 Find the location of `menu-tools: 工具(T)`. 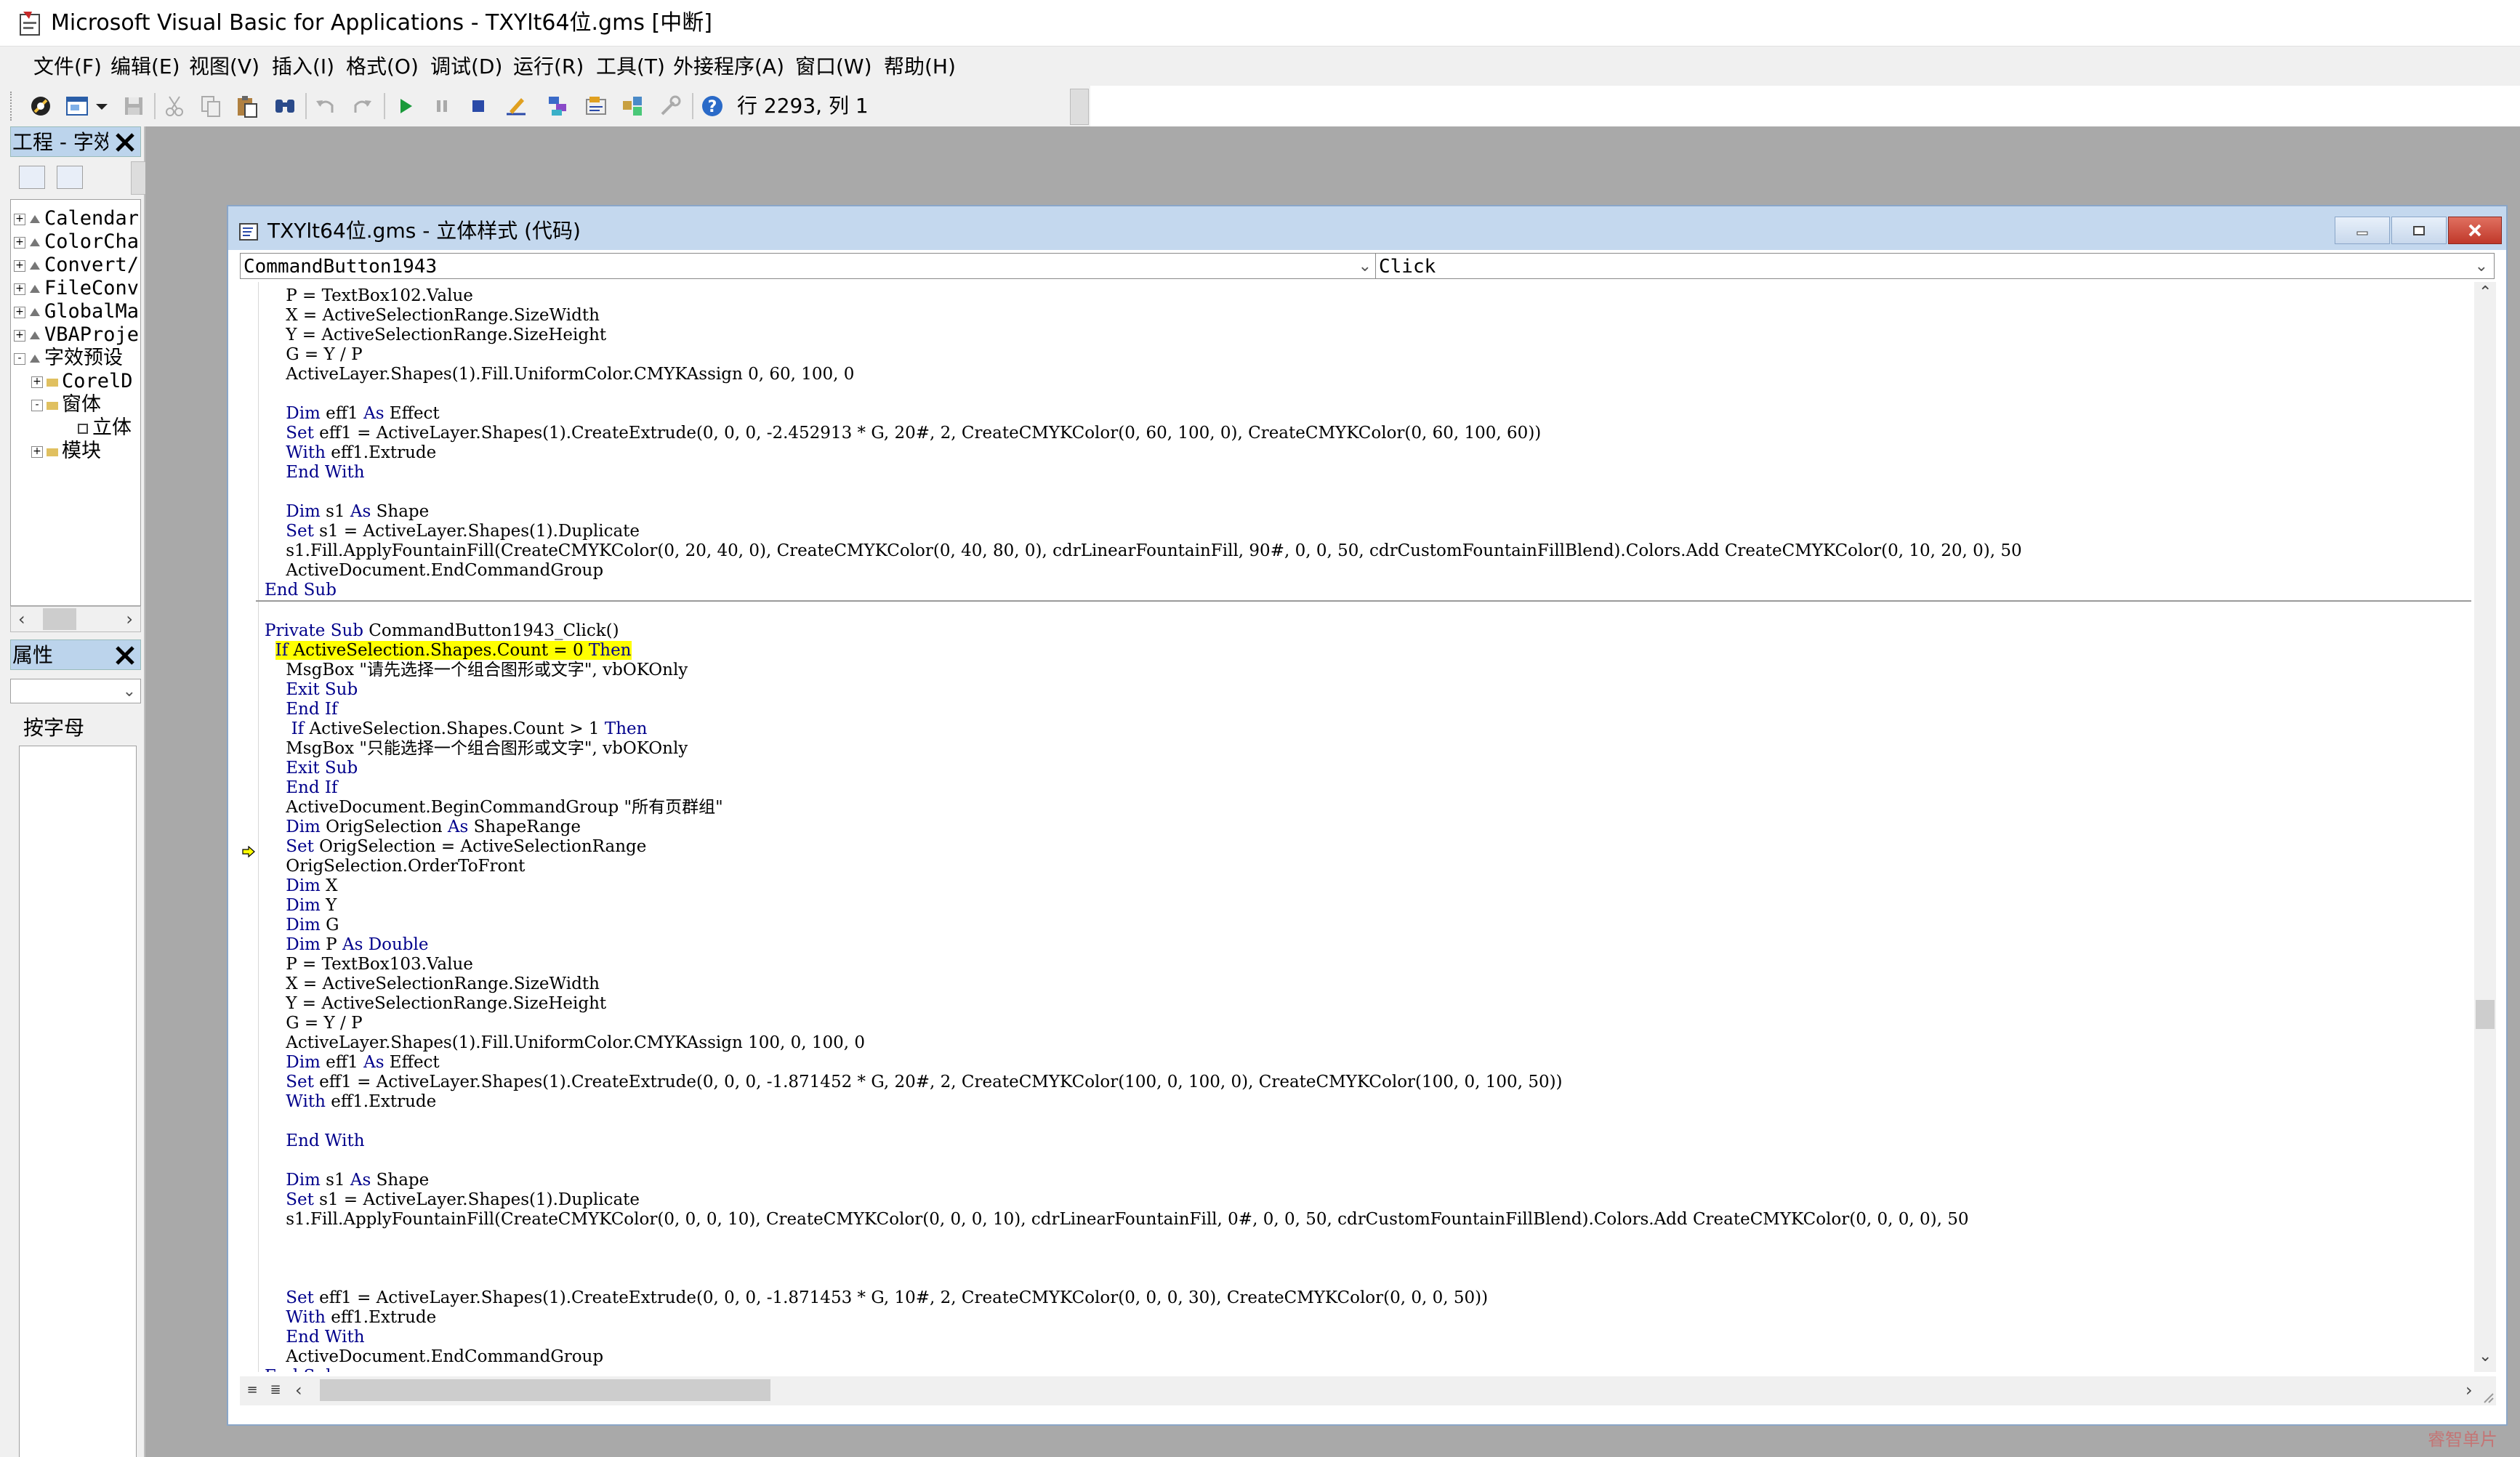

menu-tools: 工具(T) is located at coordinates (631, 66).